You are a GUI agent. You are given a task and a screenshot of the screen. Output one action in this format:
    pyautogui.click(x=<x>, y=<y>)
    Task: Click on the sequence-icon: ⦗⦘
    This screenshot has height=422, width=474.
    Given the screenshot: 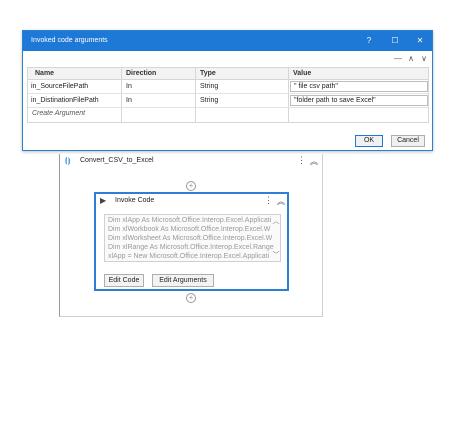 What is the action you would take?
    pyautogui.click(x=68, y=160)
    